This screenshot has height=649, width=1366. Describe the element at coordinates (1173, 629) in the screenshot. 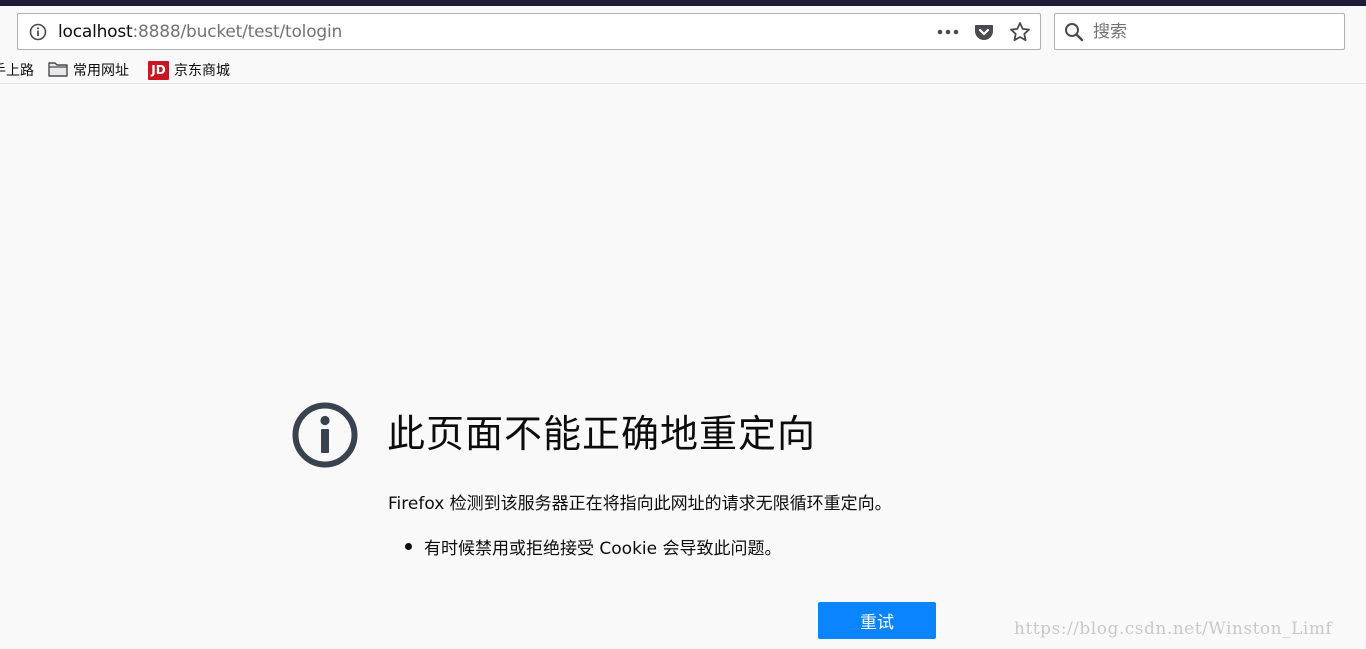

I see `watermark: https://blog.csdn.net/Winston_Limf` at that location.